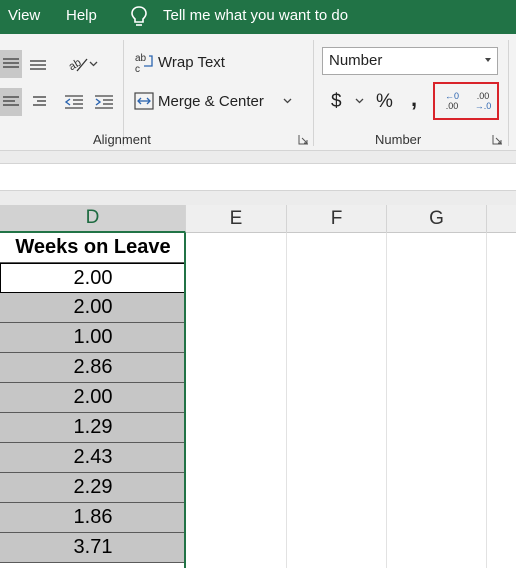 The width and height of the screenshot is (516, 568). What do you see at coordinates (497, 139) in the screenshot?
I see `number-dialog-launcher-icon` at bounding box center [497, 139].